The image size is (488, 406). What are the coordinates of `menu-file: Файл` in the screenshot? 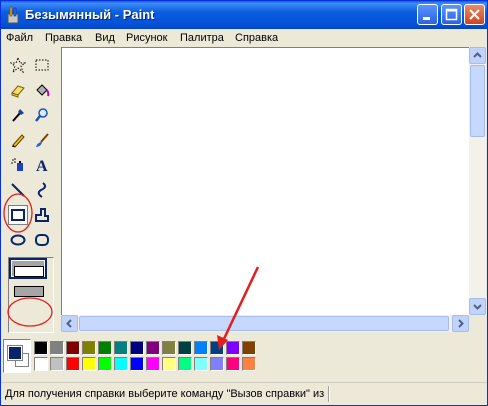 It's located at (19, 38).